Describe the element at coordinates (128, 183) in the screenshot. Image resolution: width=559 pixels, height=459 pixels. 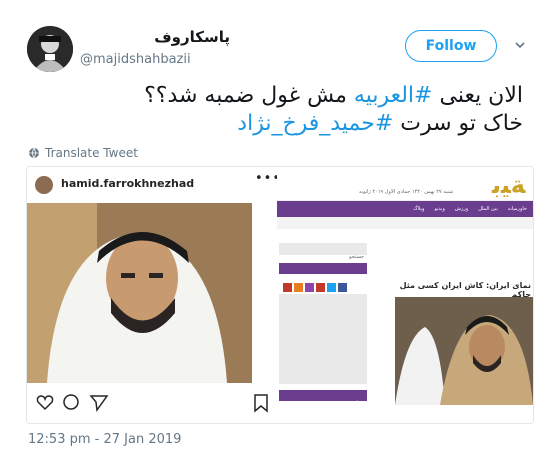
I see `instagram-username: hamid.farrokhnezhad` at that location.